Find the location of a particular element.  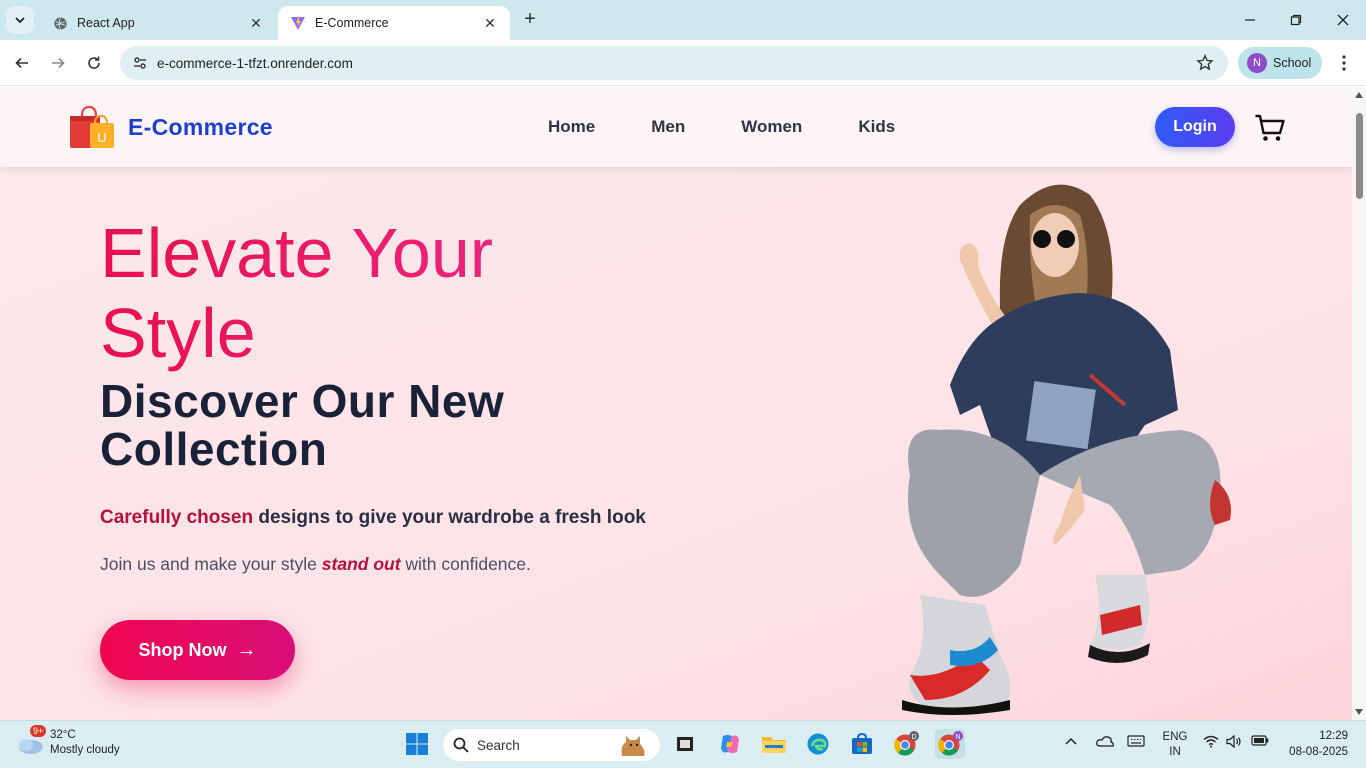

tagline-highlight: Carefully chosen is located at coordinates (177, 517).